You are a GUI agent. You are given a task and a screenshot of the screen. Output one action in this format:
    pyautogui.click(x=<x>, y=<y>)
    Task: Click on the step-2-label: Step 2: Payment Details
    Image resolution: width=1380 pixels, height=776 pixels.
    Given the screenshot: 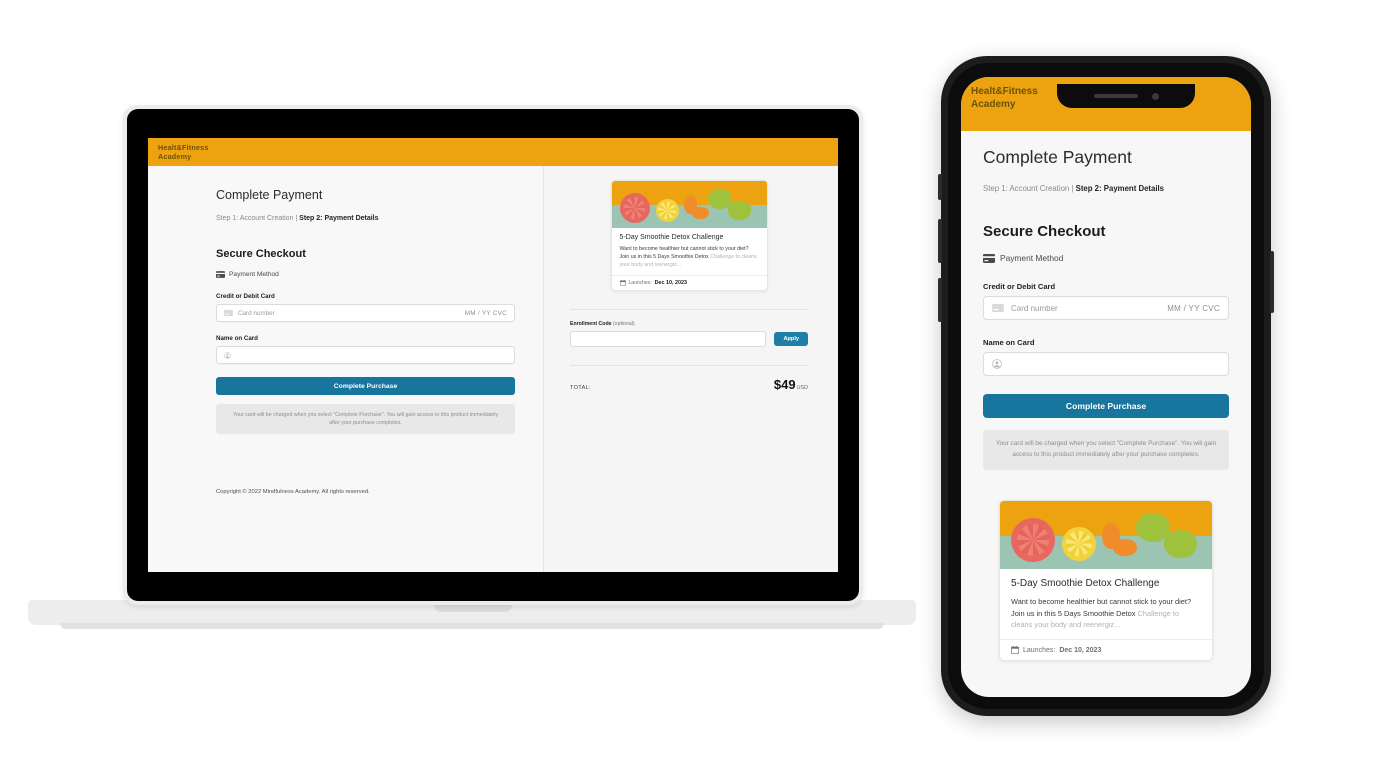 What is the action you would take?
    pyautogui.click(x=339, y=218)
    